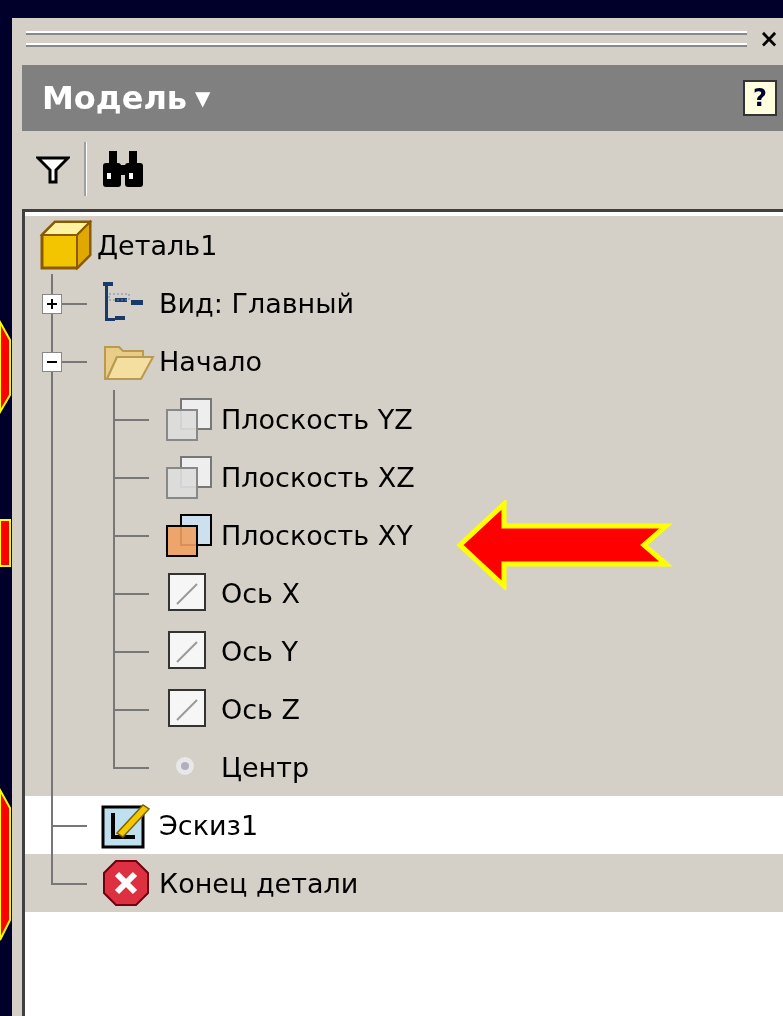 This screenshot has width=783, height=1016. I want to click on tree-label: Конец детали, so click(259, 883).